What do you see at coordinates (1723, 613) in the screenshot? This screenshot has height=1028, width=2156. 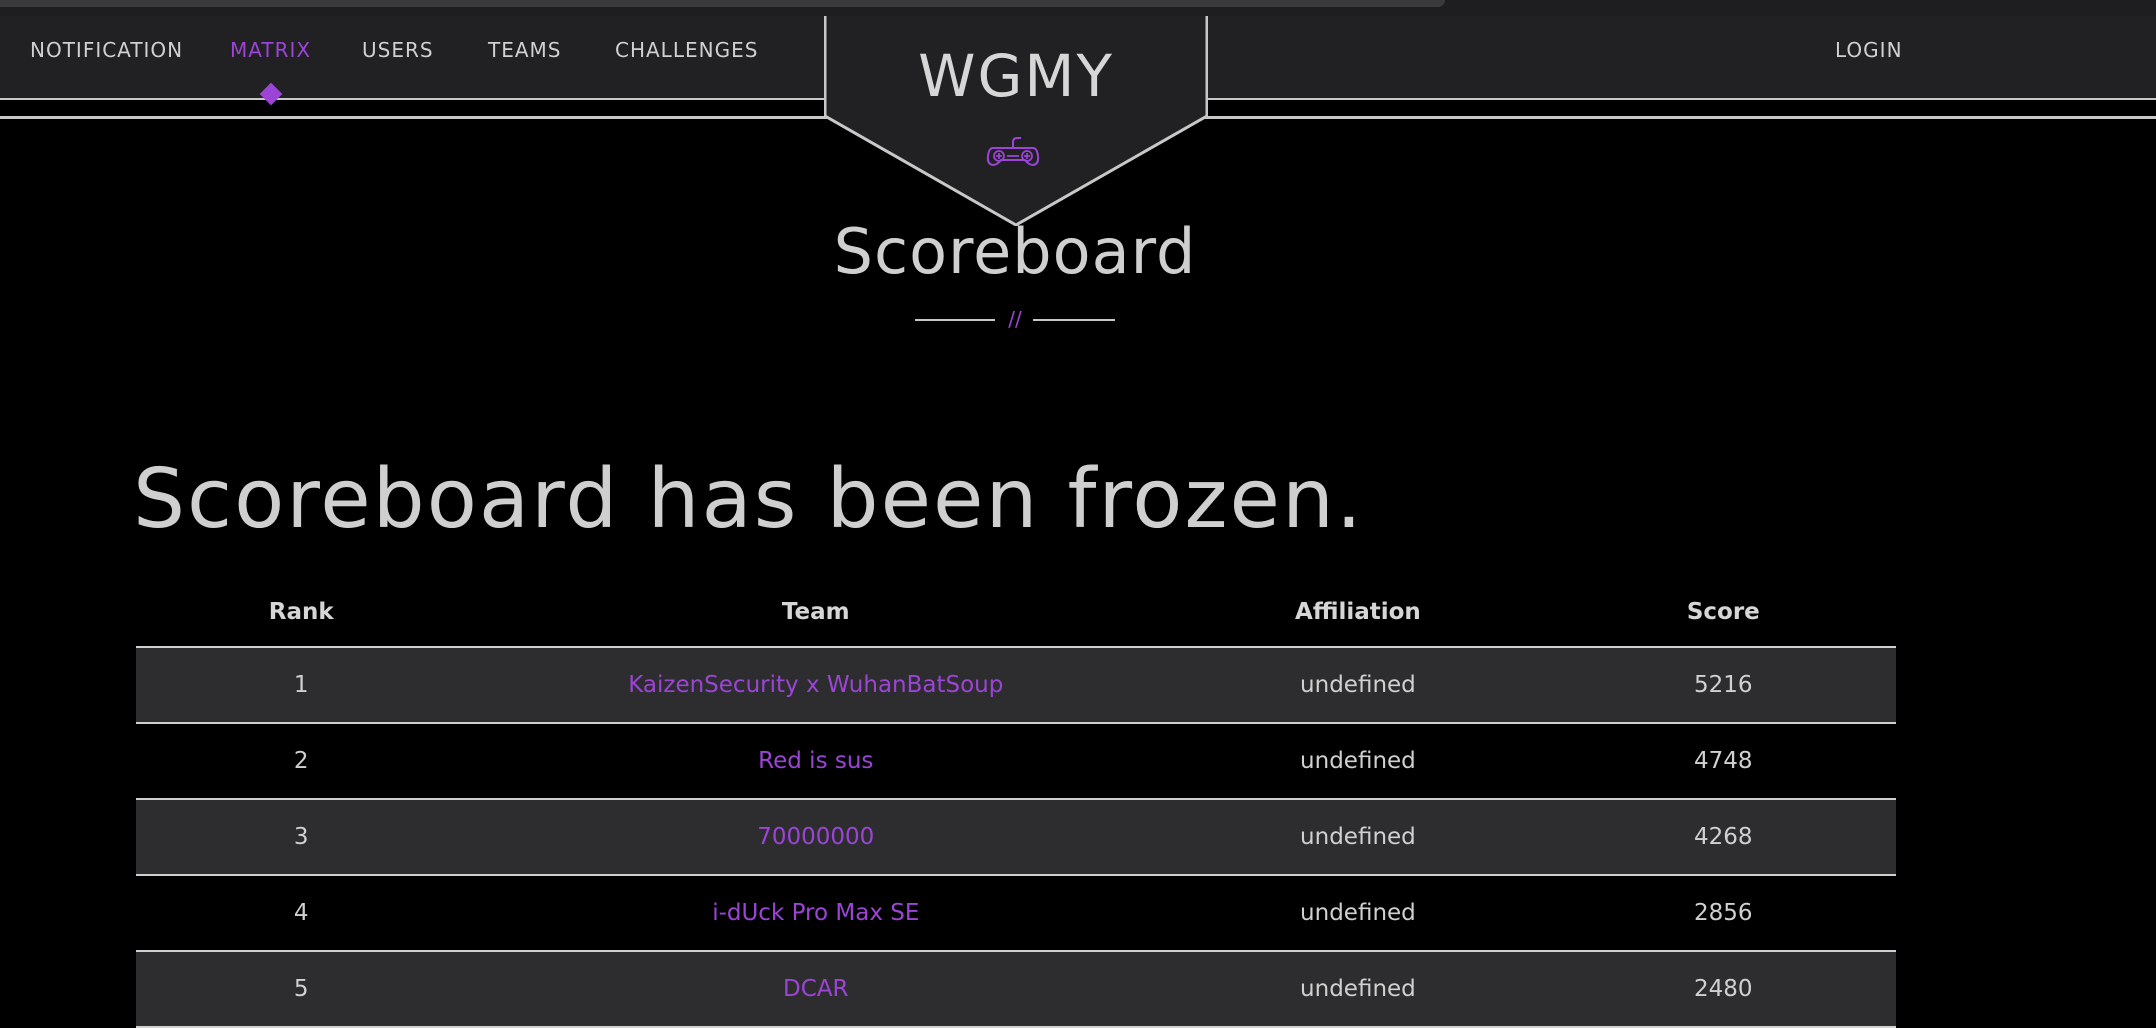 I see `header-score: Score` at bounding box center [1723, 613].